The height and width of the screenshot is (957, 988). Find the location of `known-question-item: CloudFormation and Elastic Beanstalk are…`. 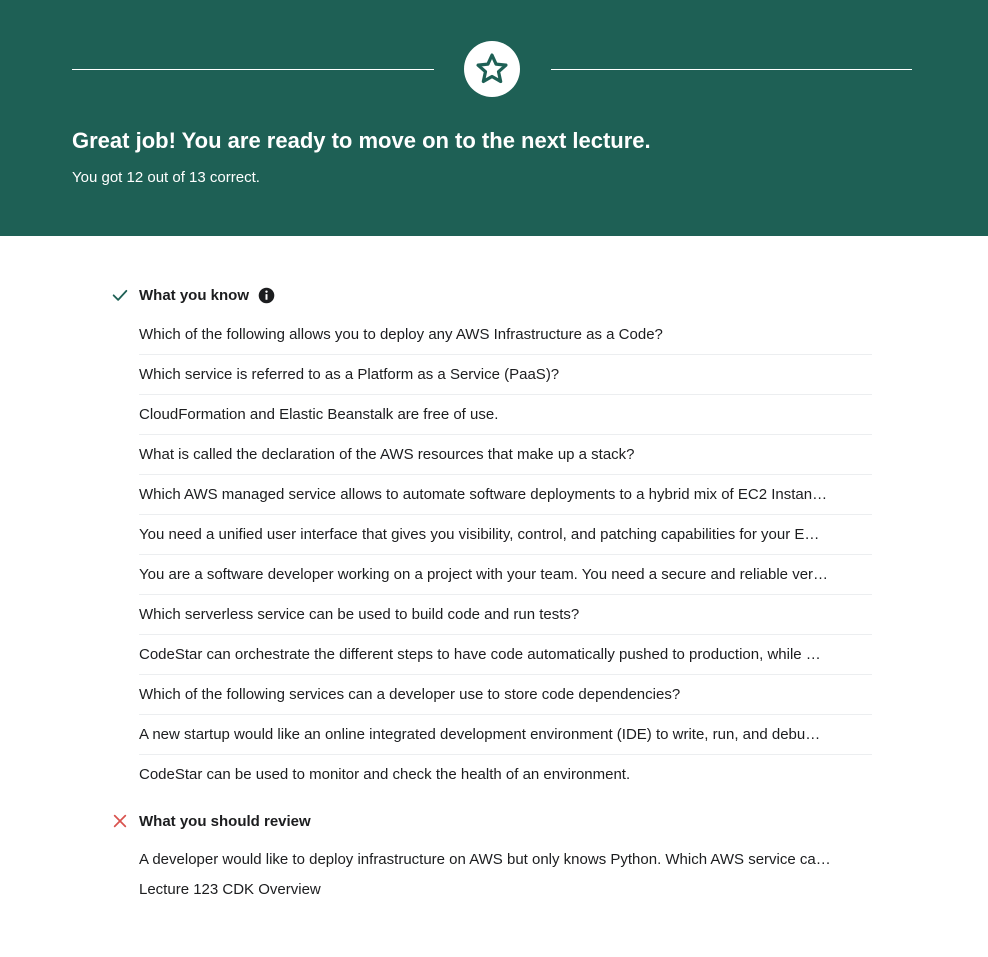

known-question-item: CloudFormation and Elastic Beanstalk are… is located at coordinates (505, 415).